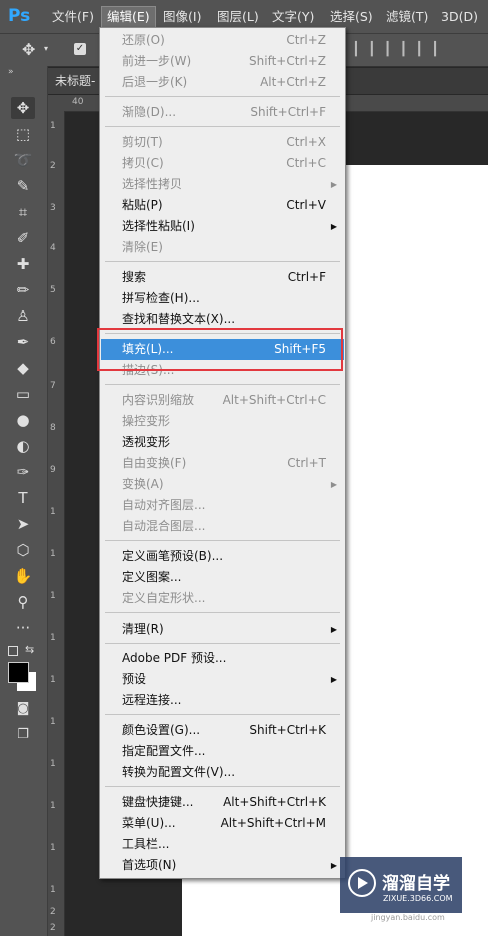  Describe the element at coordinates (222, 277) in the screenshot. I see `menu-item-search: 搜索 Ctrl+F` at that location.